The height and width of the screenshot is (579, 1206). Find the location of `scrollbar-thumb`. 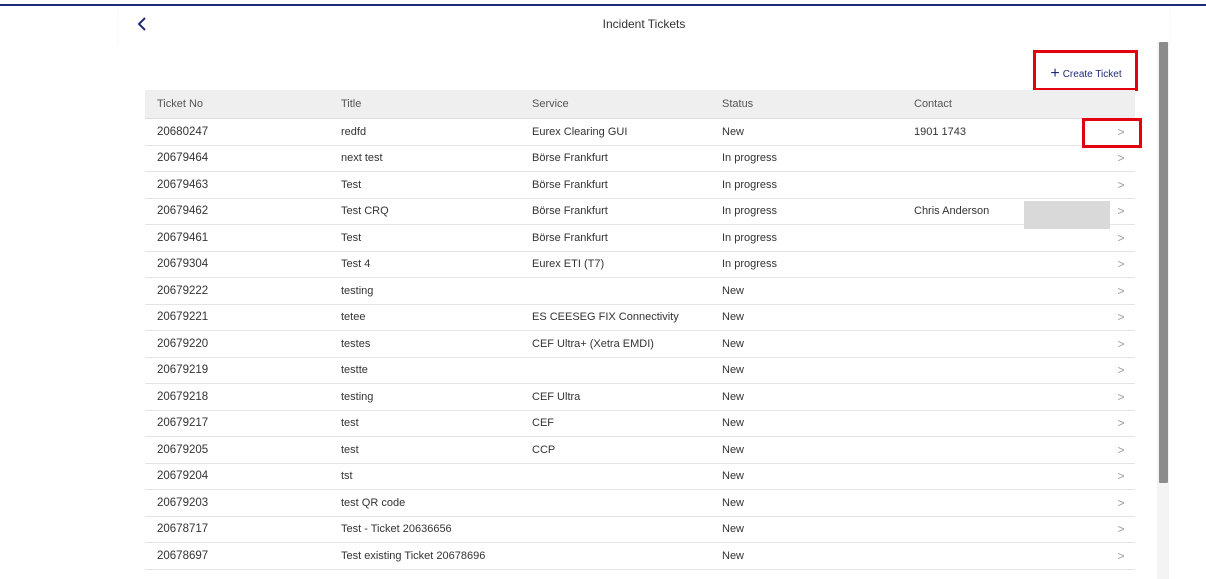

scrollbar-thumb is located at coordinates (1163, 262).